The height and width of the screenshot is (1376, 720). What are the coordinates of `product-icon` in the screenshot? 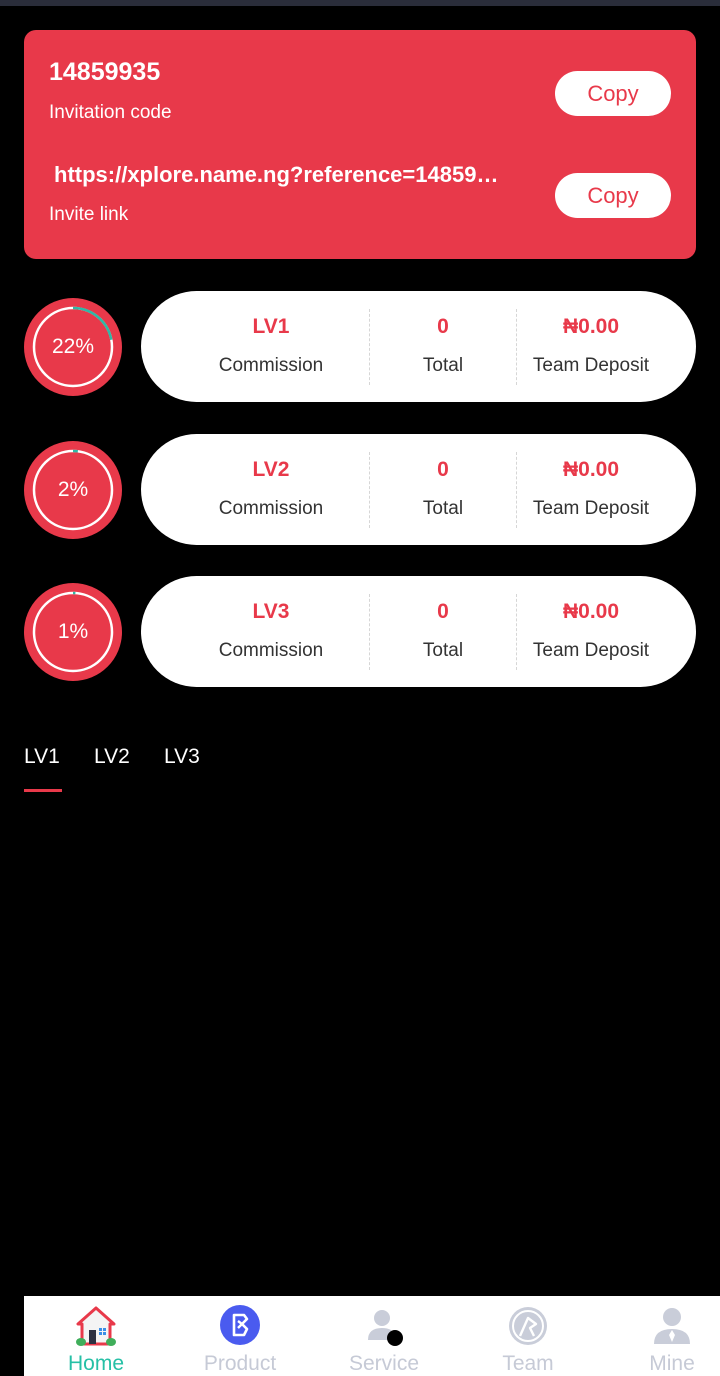 It's located at (240, 1325).